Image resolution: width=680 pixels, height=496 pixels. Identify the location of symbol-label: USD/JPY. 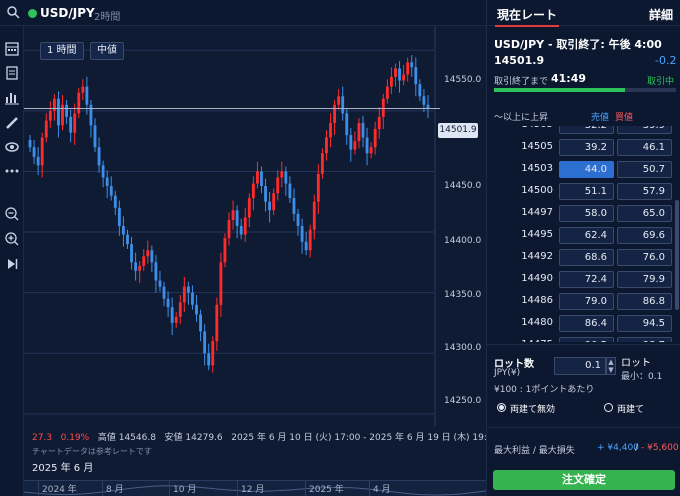
(67, 13).